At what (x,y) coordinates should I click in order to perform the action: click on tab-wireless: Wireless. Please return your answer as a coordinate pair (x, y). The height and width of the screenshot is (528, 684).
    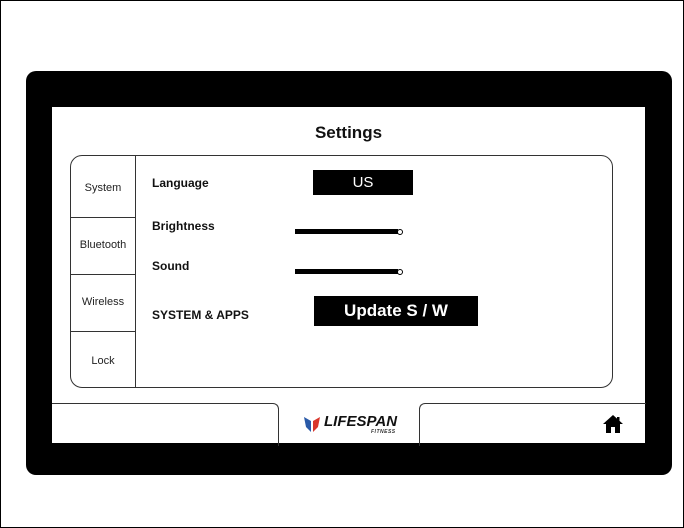
    Looking at the image, I should click on (103, 302).